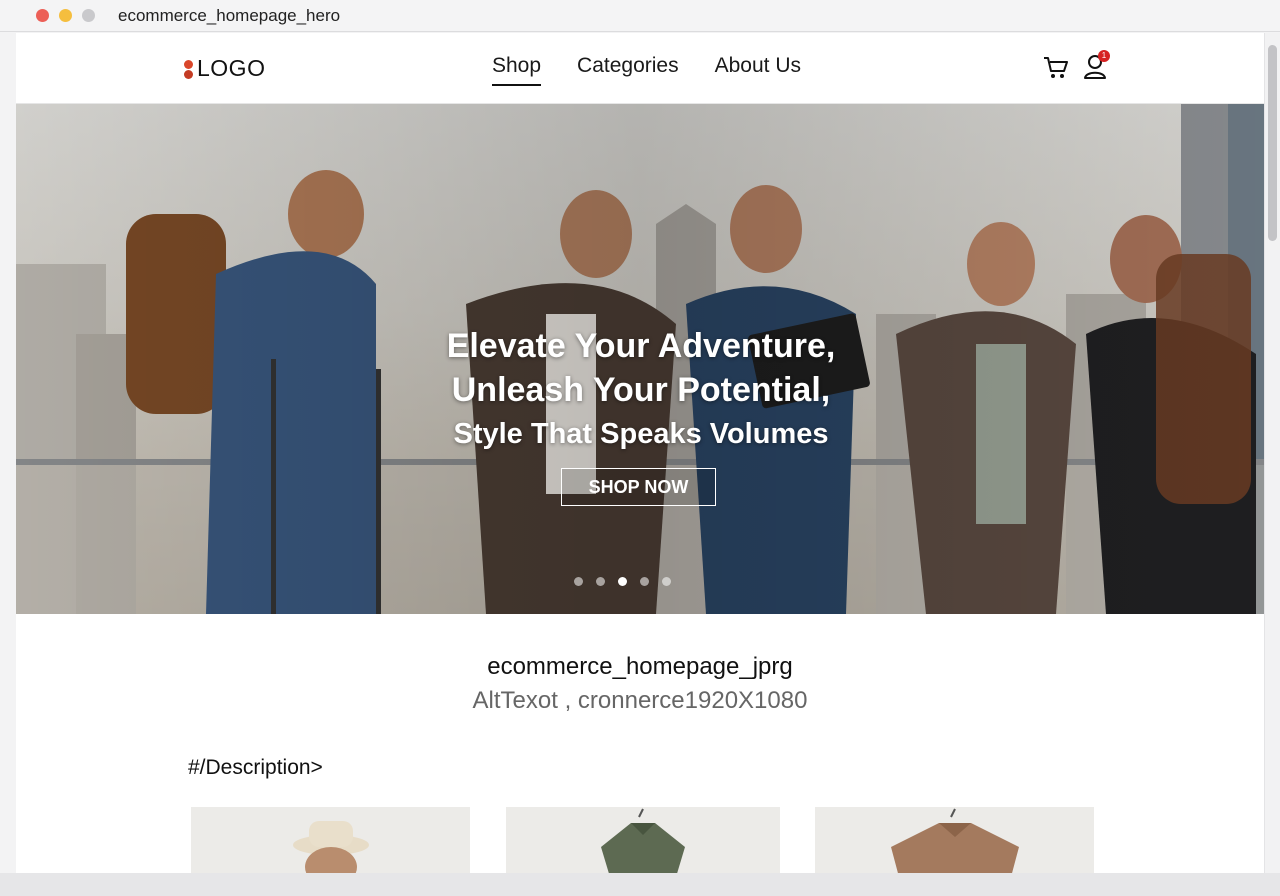 The image size is (1280, 896). What do you see at coordinates (638, 487) in the screenshot?
I see `shop-now-button: SHOP NOW` at bounding box center [638, 487].